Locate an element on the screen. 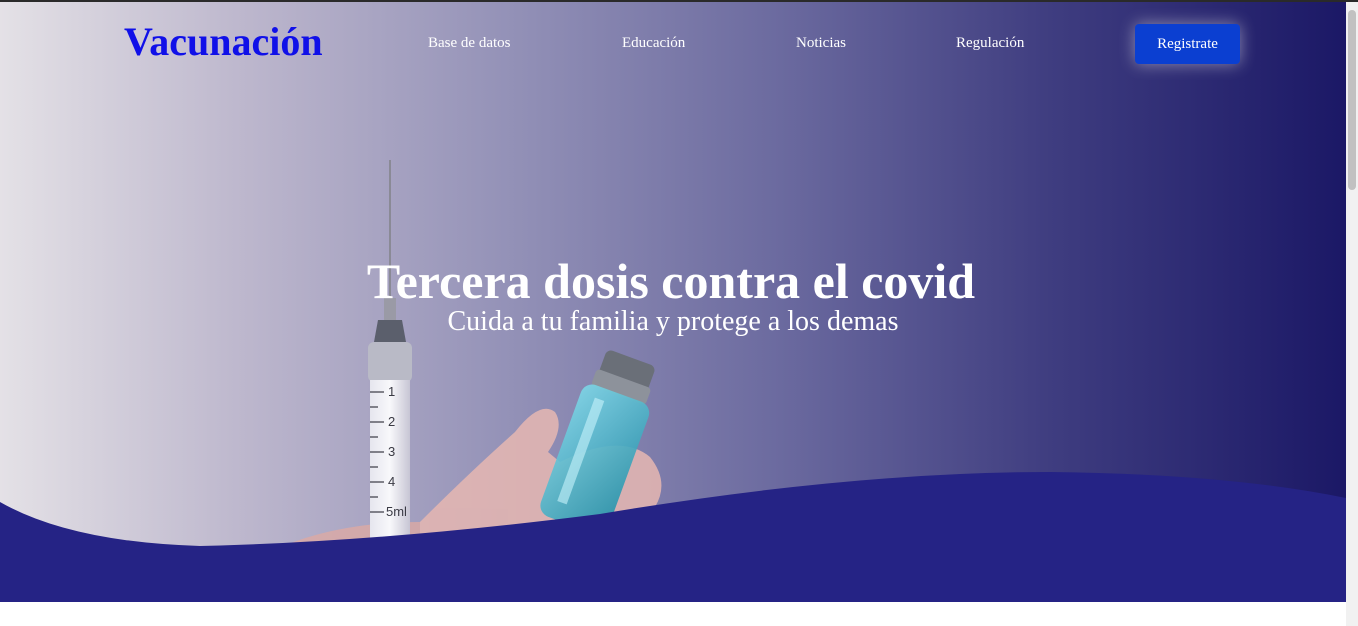  hero-title: Tercera dosis contra el covid is located at coordinates (671, 281).